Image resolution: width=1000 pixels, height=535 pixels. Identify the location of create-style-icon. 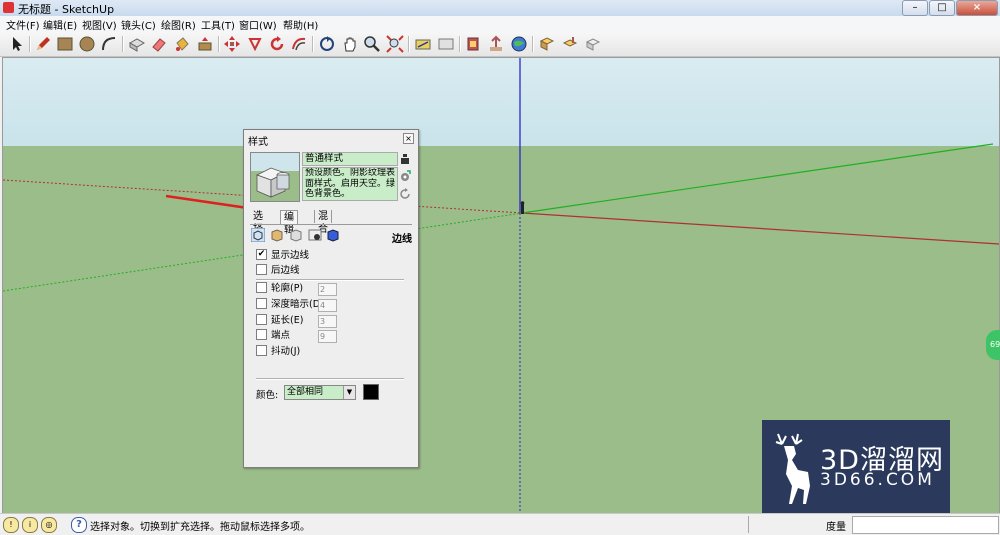
(405, 159).